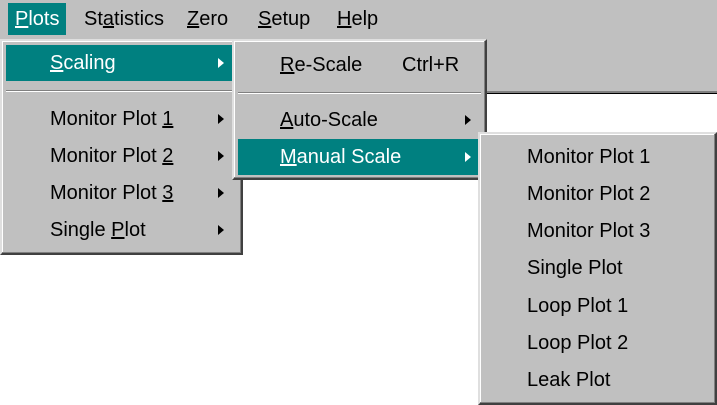  Describe the element at coordinates (431, 65) in the screenshot. I see `shortcut-label: Ctrl+R` at that location.